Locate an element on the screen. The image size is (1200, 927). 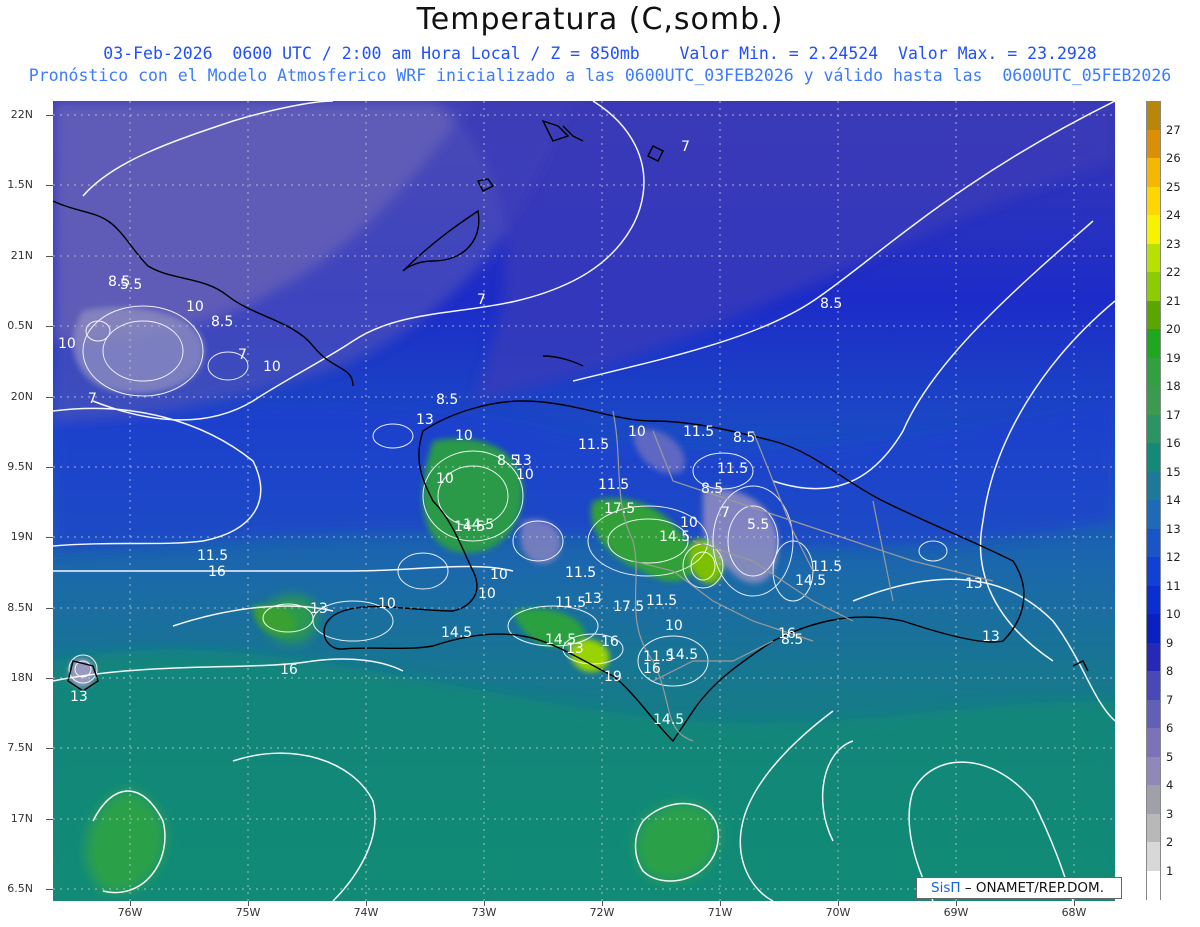
colorbar-label: 17 is located at coordinates (1173, 414).